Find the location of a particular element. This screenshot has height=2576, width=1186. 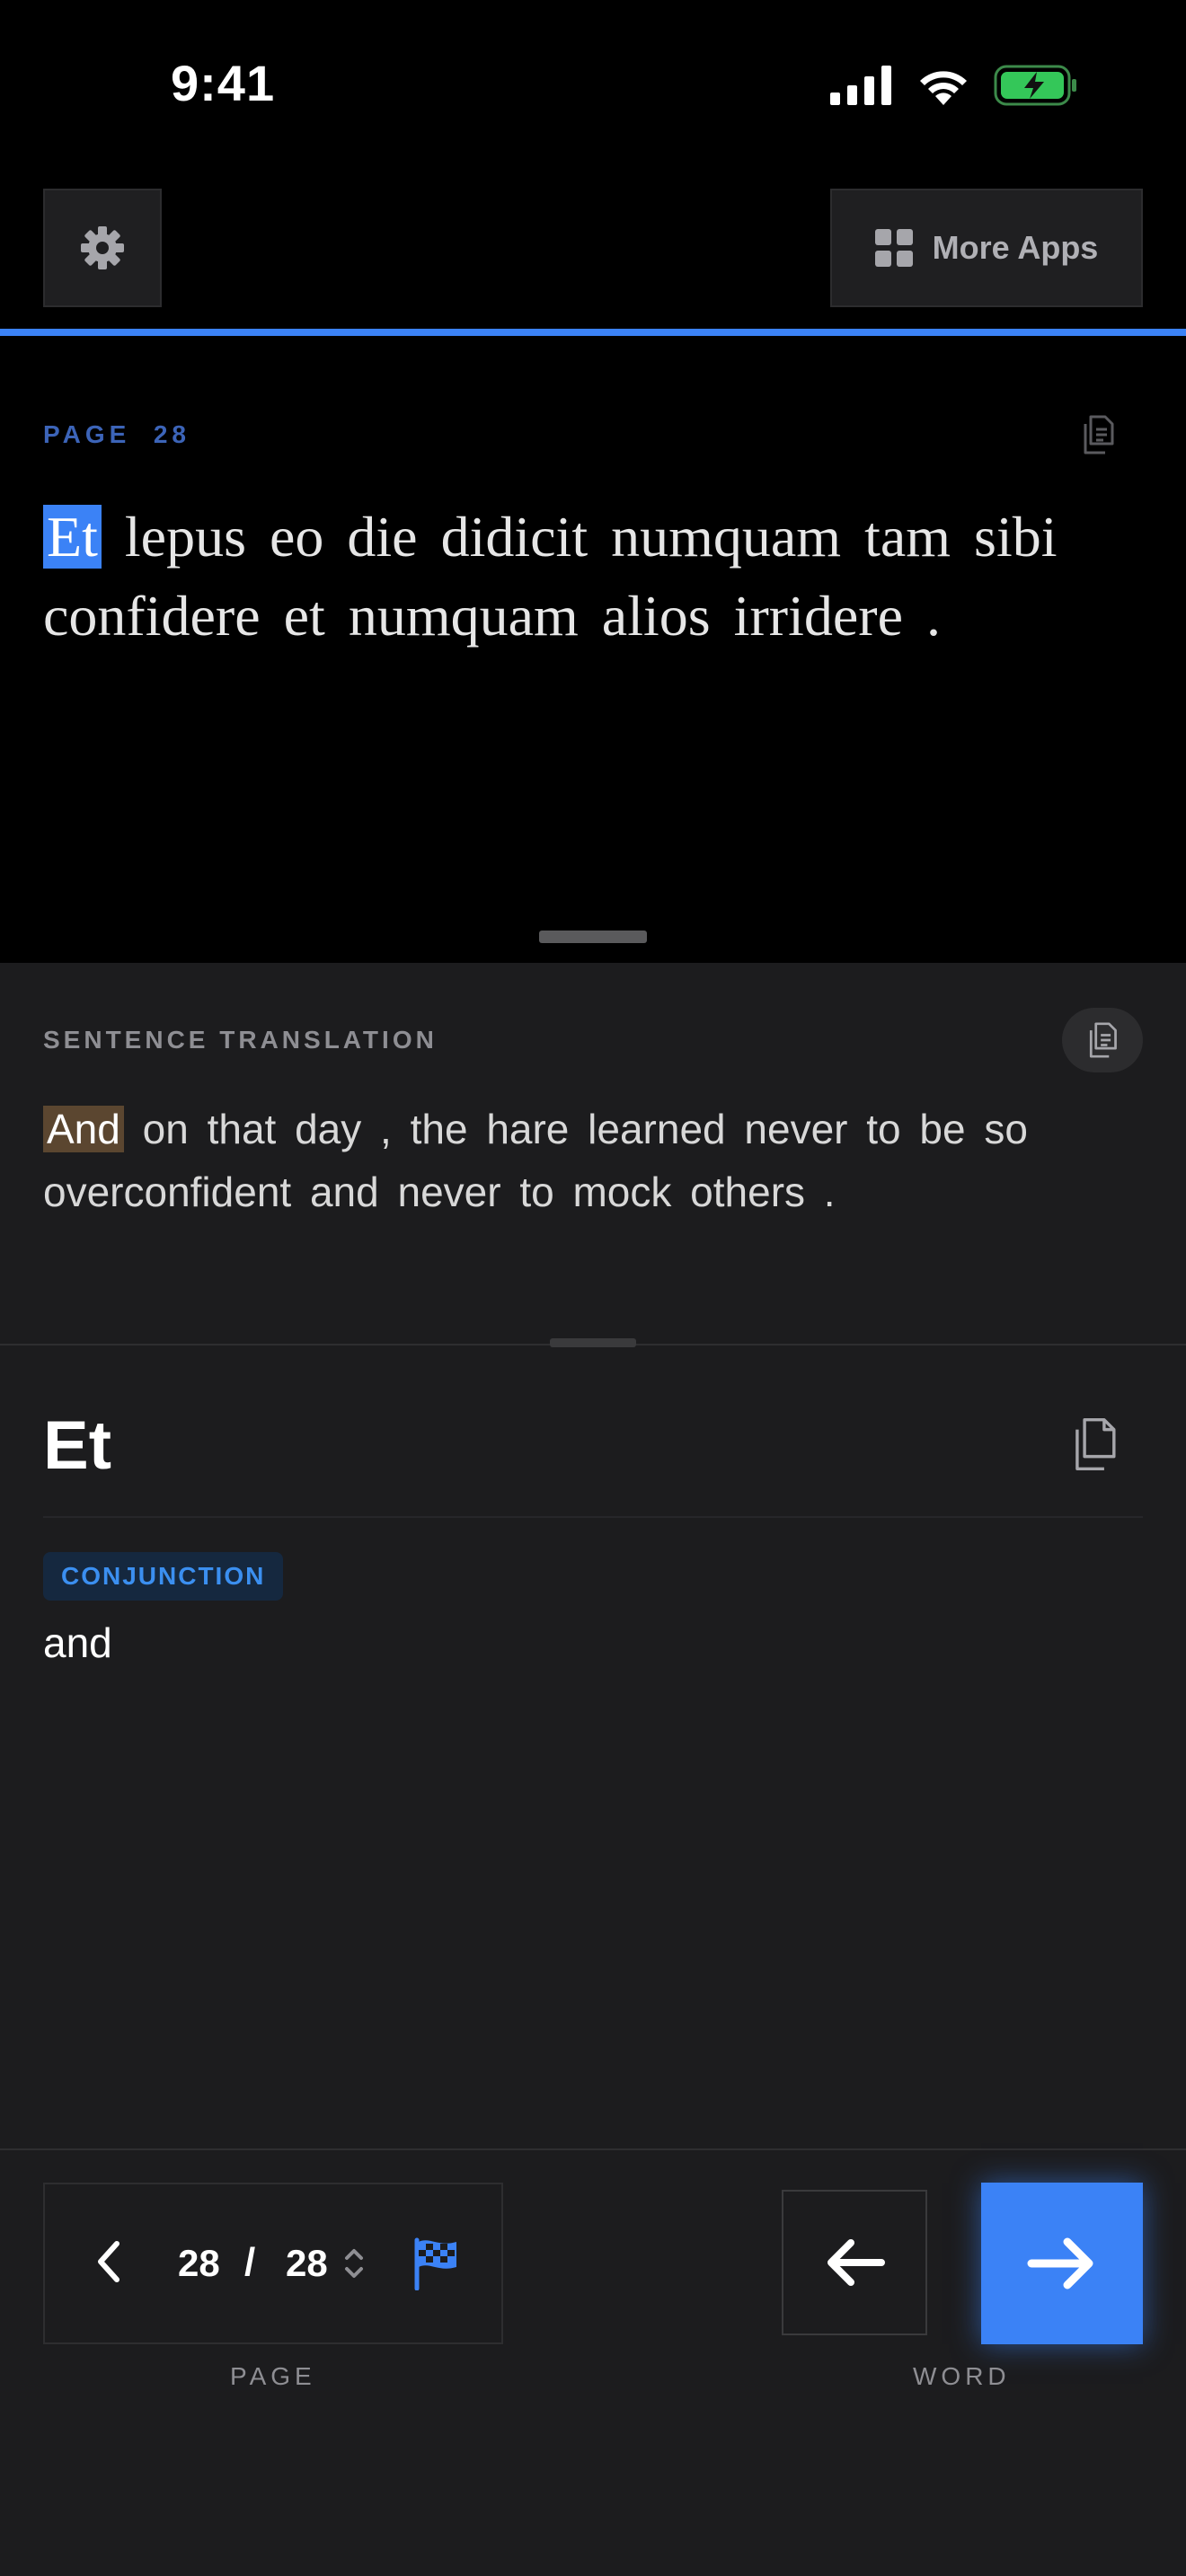

word-nav-label: WORD is located at coordinates (962, 2376).